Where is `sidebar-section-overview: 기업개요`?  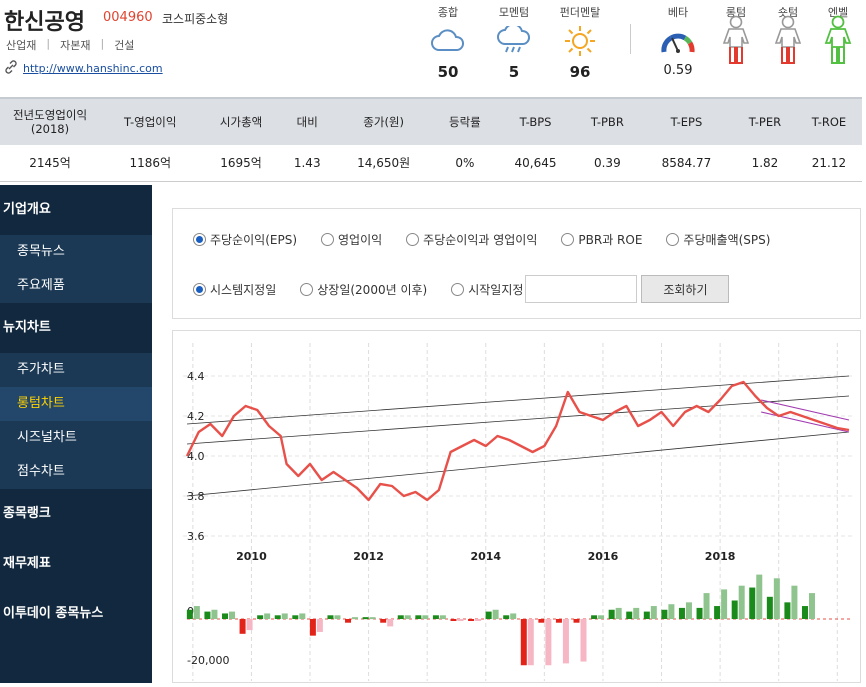 sidebar-section-overview: 기업개요 is located at coordinates (76, 210).